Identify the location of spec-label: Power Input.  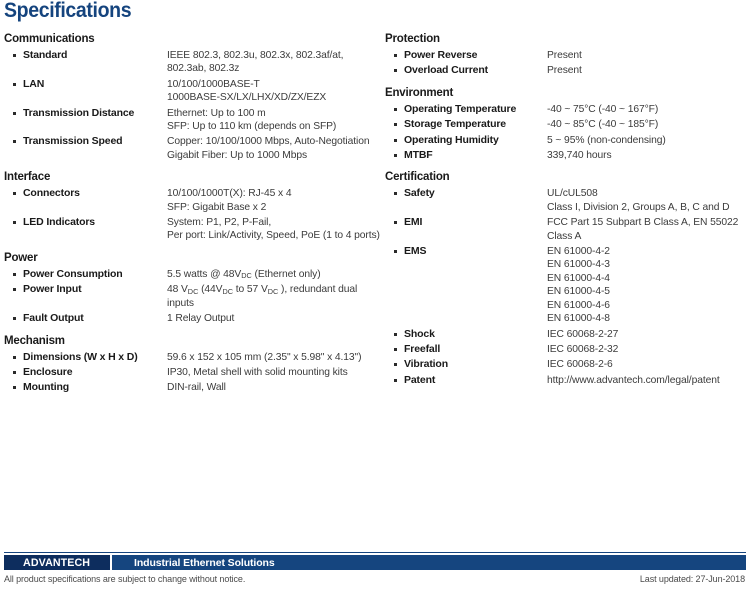
(52, 289).